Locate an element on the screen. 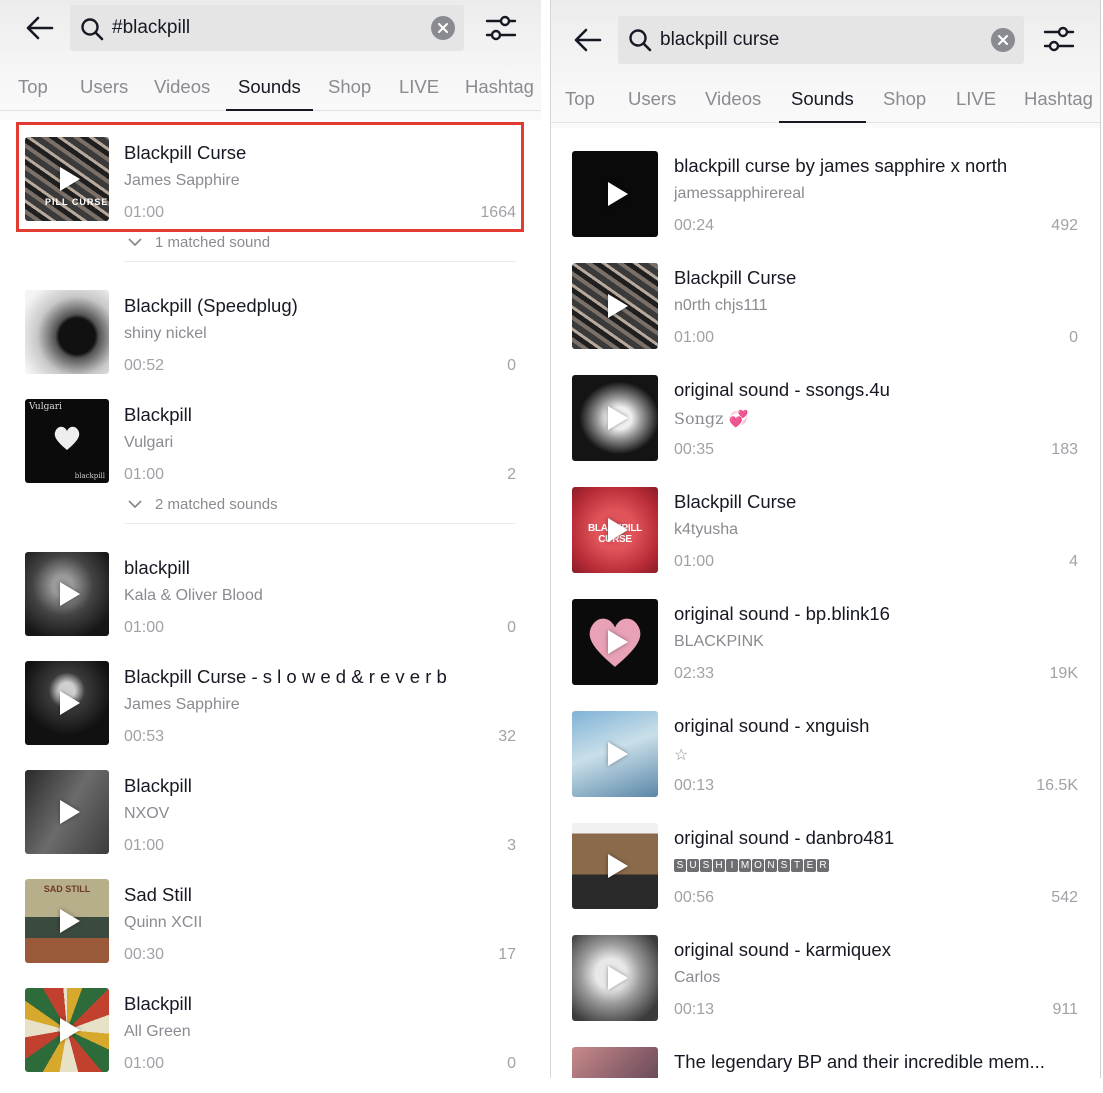  sound-use-count: 16.5K is located at coordinates (1057, 785).